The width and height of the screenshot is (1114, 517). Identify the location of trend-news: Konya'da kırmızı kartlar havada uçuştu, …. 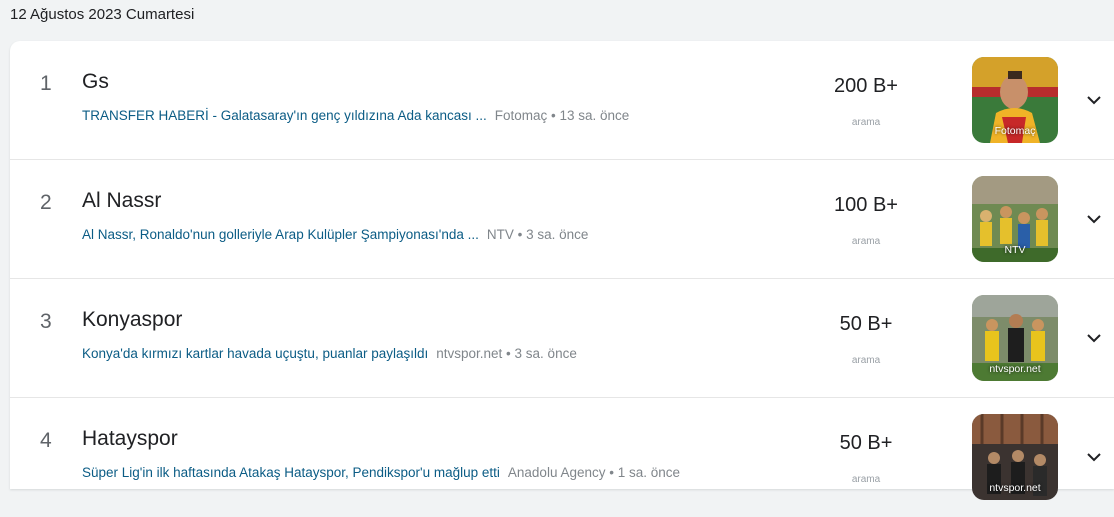
(329, 353).